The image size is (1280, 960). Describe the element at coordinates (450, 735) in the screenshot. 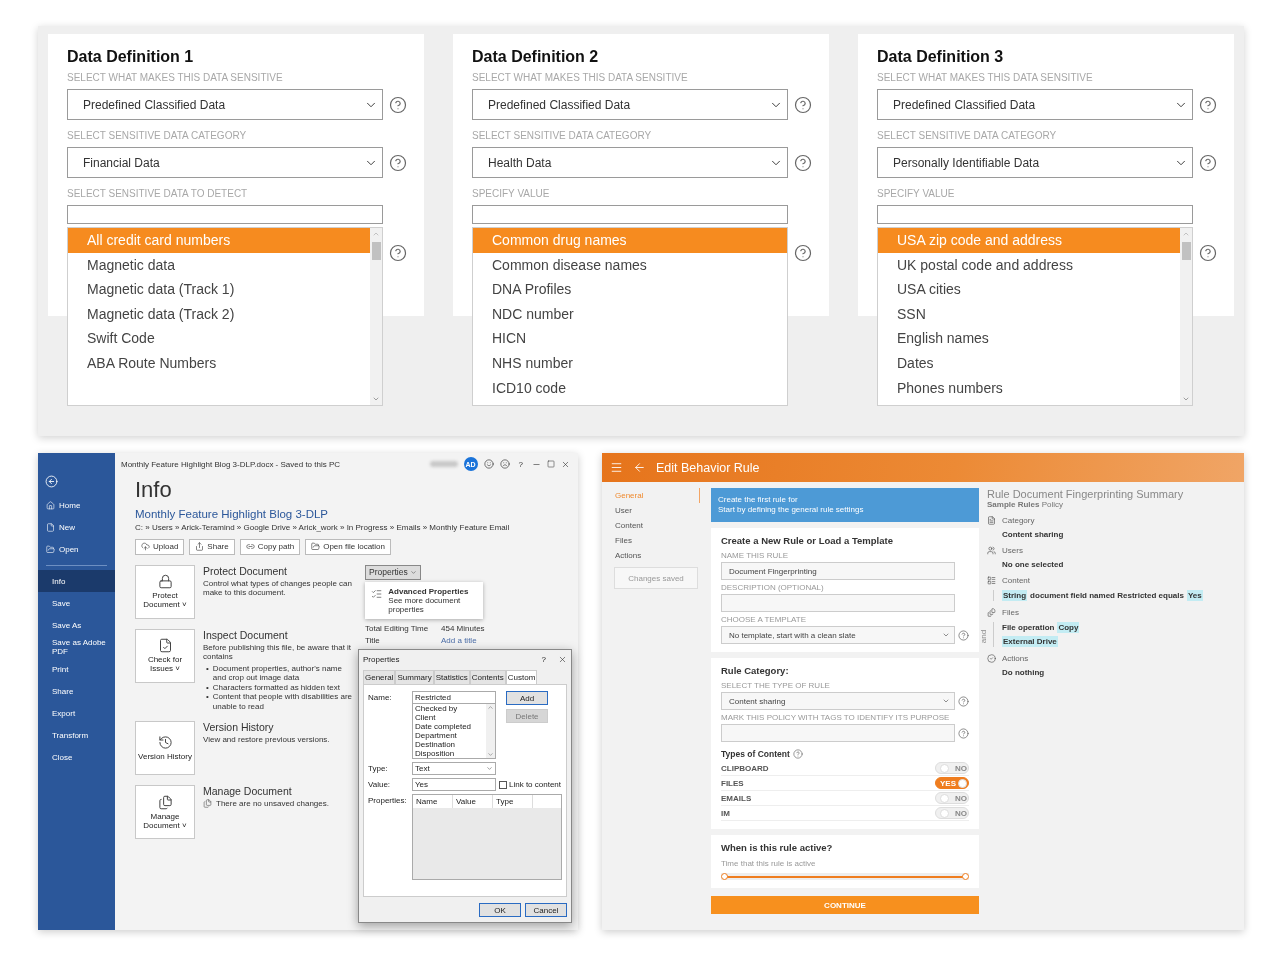

I see `list-option: Department` at that location.